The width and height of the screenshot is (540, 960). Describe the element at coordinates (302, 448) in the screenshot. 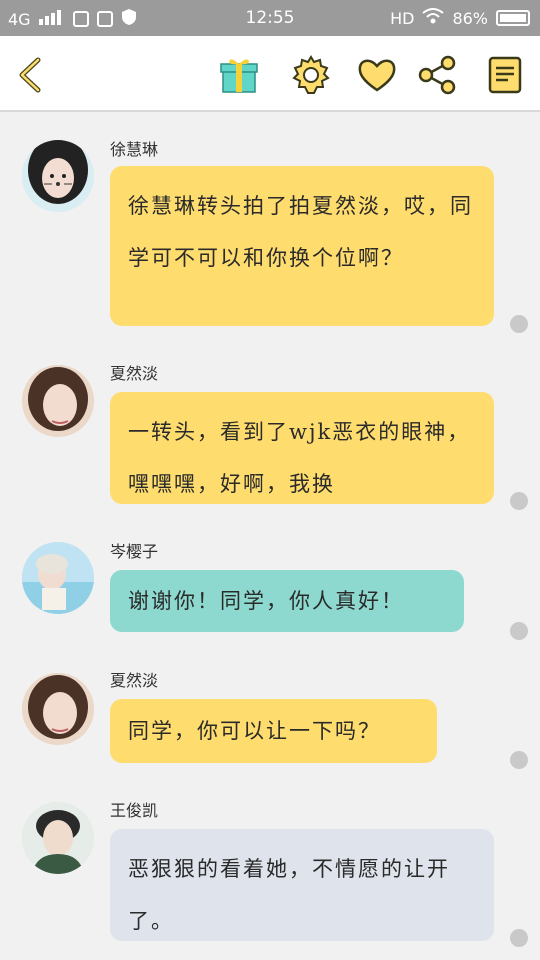

I see `message-bubble: 一转头，看到了wjk恶衣的眼神，嘿嘿嘿，好啊，我换` at that location.